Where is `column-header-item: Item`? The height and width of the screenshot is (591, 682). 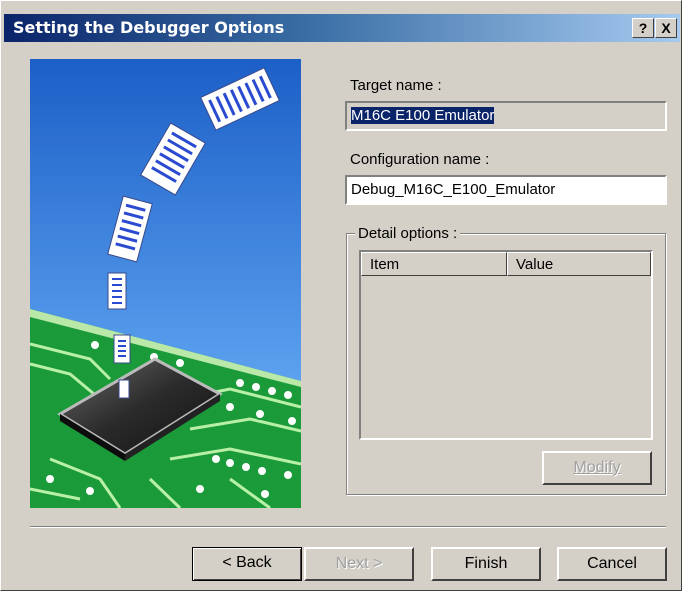 column-header-item: Item is located at coordinates (434, 264).